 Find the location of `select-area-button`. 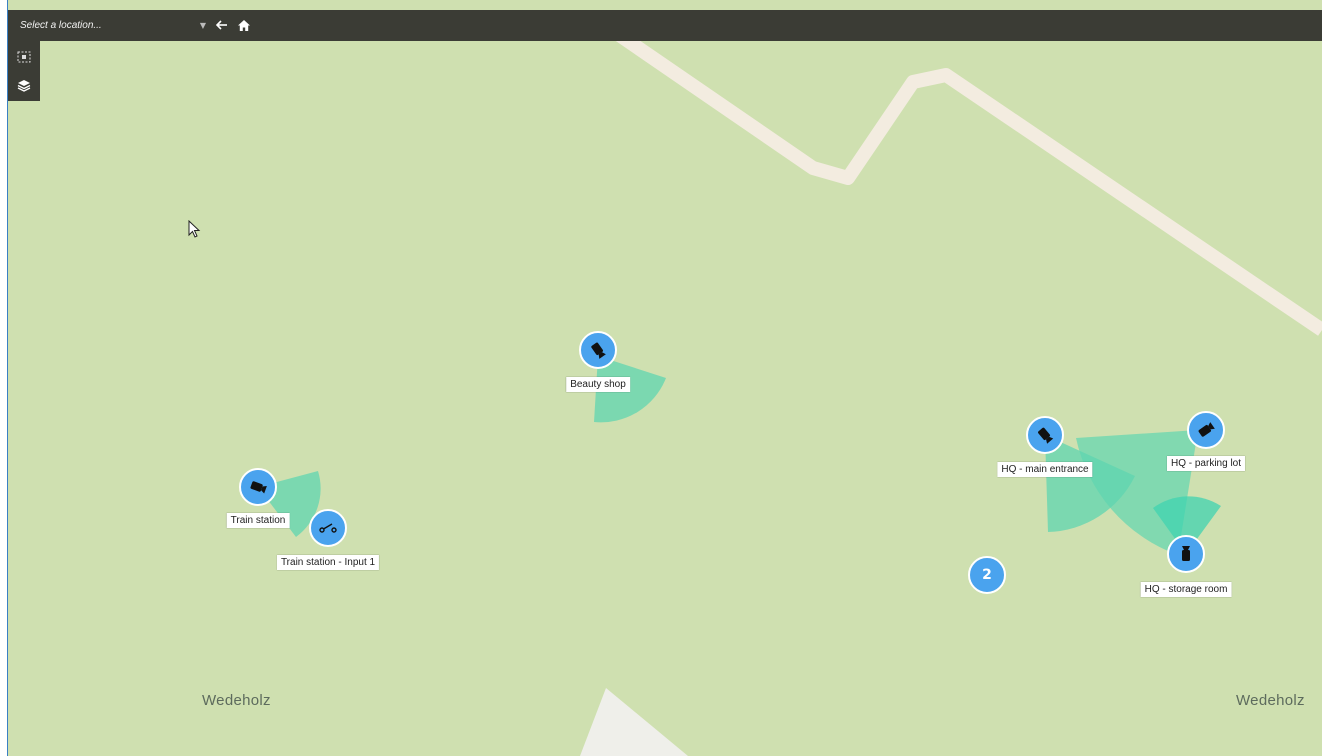

select-area-button is located at coordinates (24, 57).